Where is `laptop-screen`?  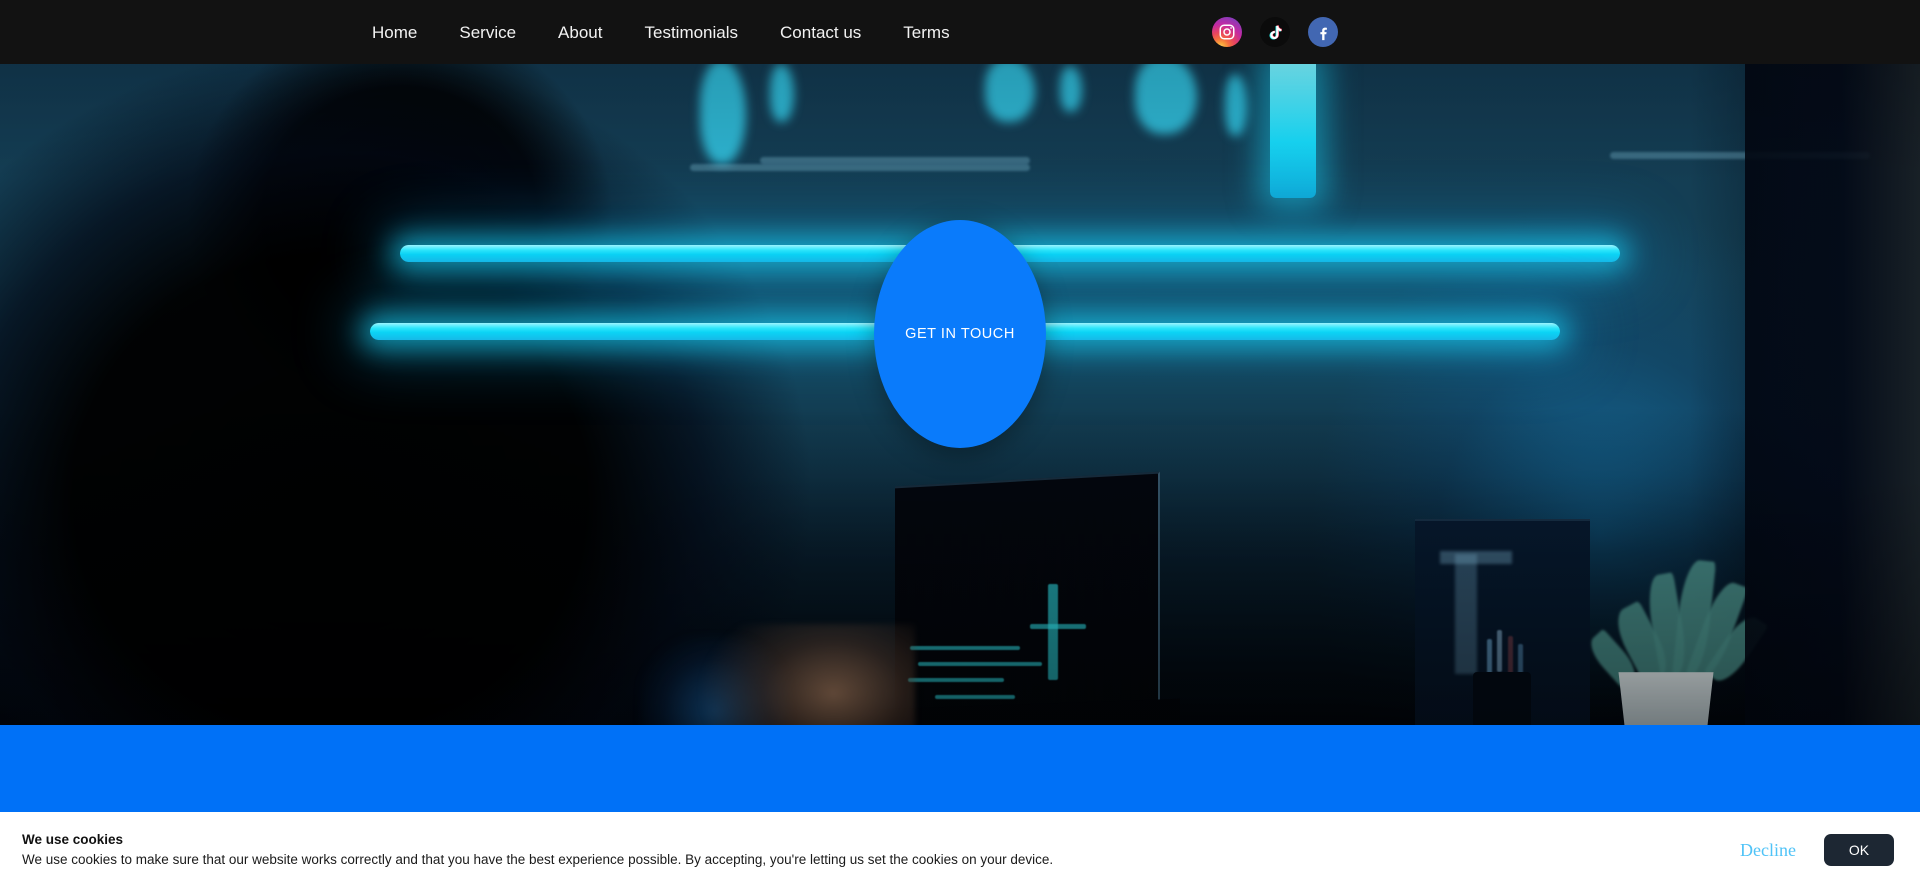
laptop-screen is located at coordinates (1027, 598).